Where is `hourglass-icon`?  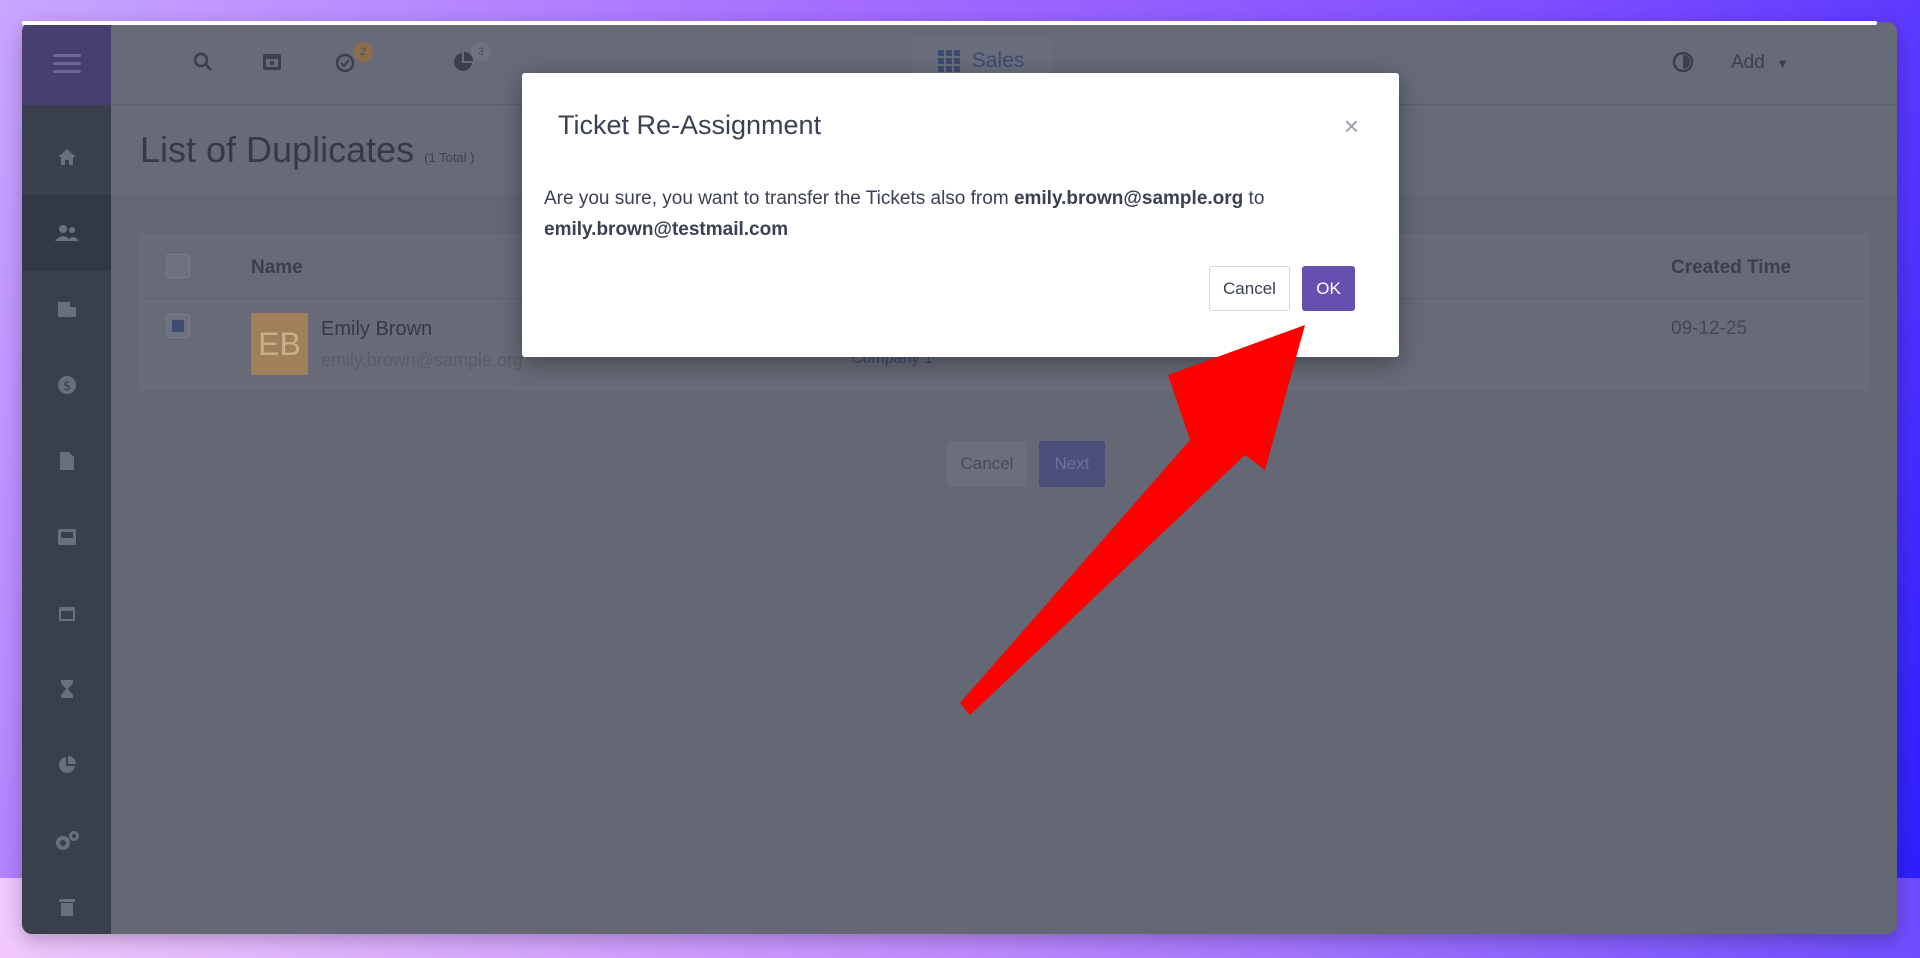
hourglass-icon is located at coordinates (66, 689).